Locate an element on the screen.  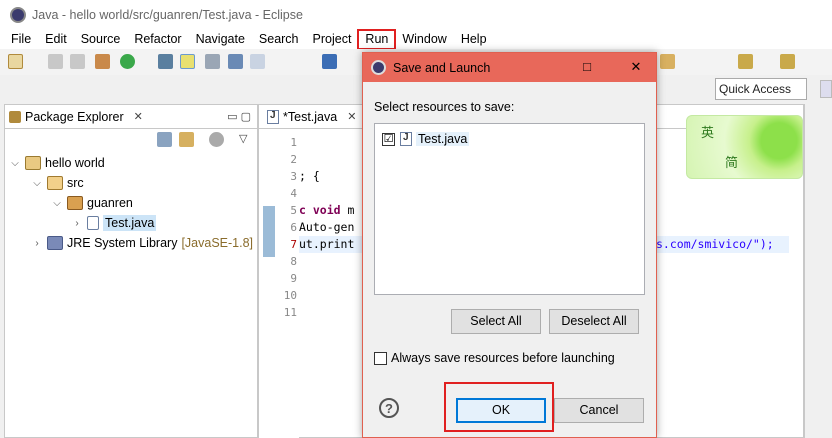
code-keyword: c void is located at coordinates (320, 210).